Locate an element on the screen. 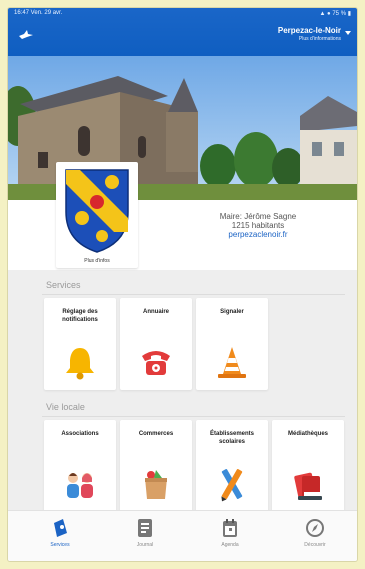 This screenshot has width=365, height=569. nav-tab-agenda: Agenda is located at coordinates (230, 537).